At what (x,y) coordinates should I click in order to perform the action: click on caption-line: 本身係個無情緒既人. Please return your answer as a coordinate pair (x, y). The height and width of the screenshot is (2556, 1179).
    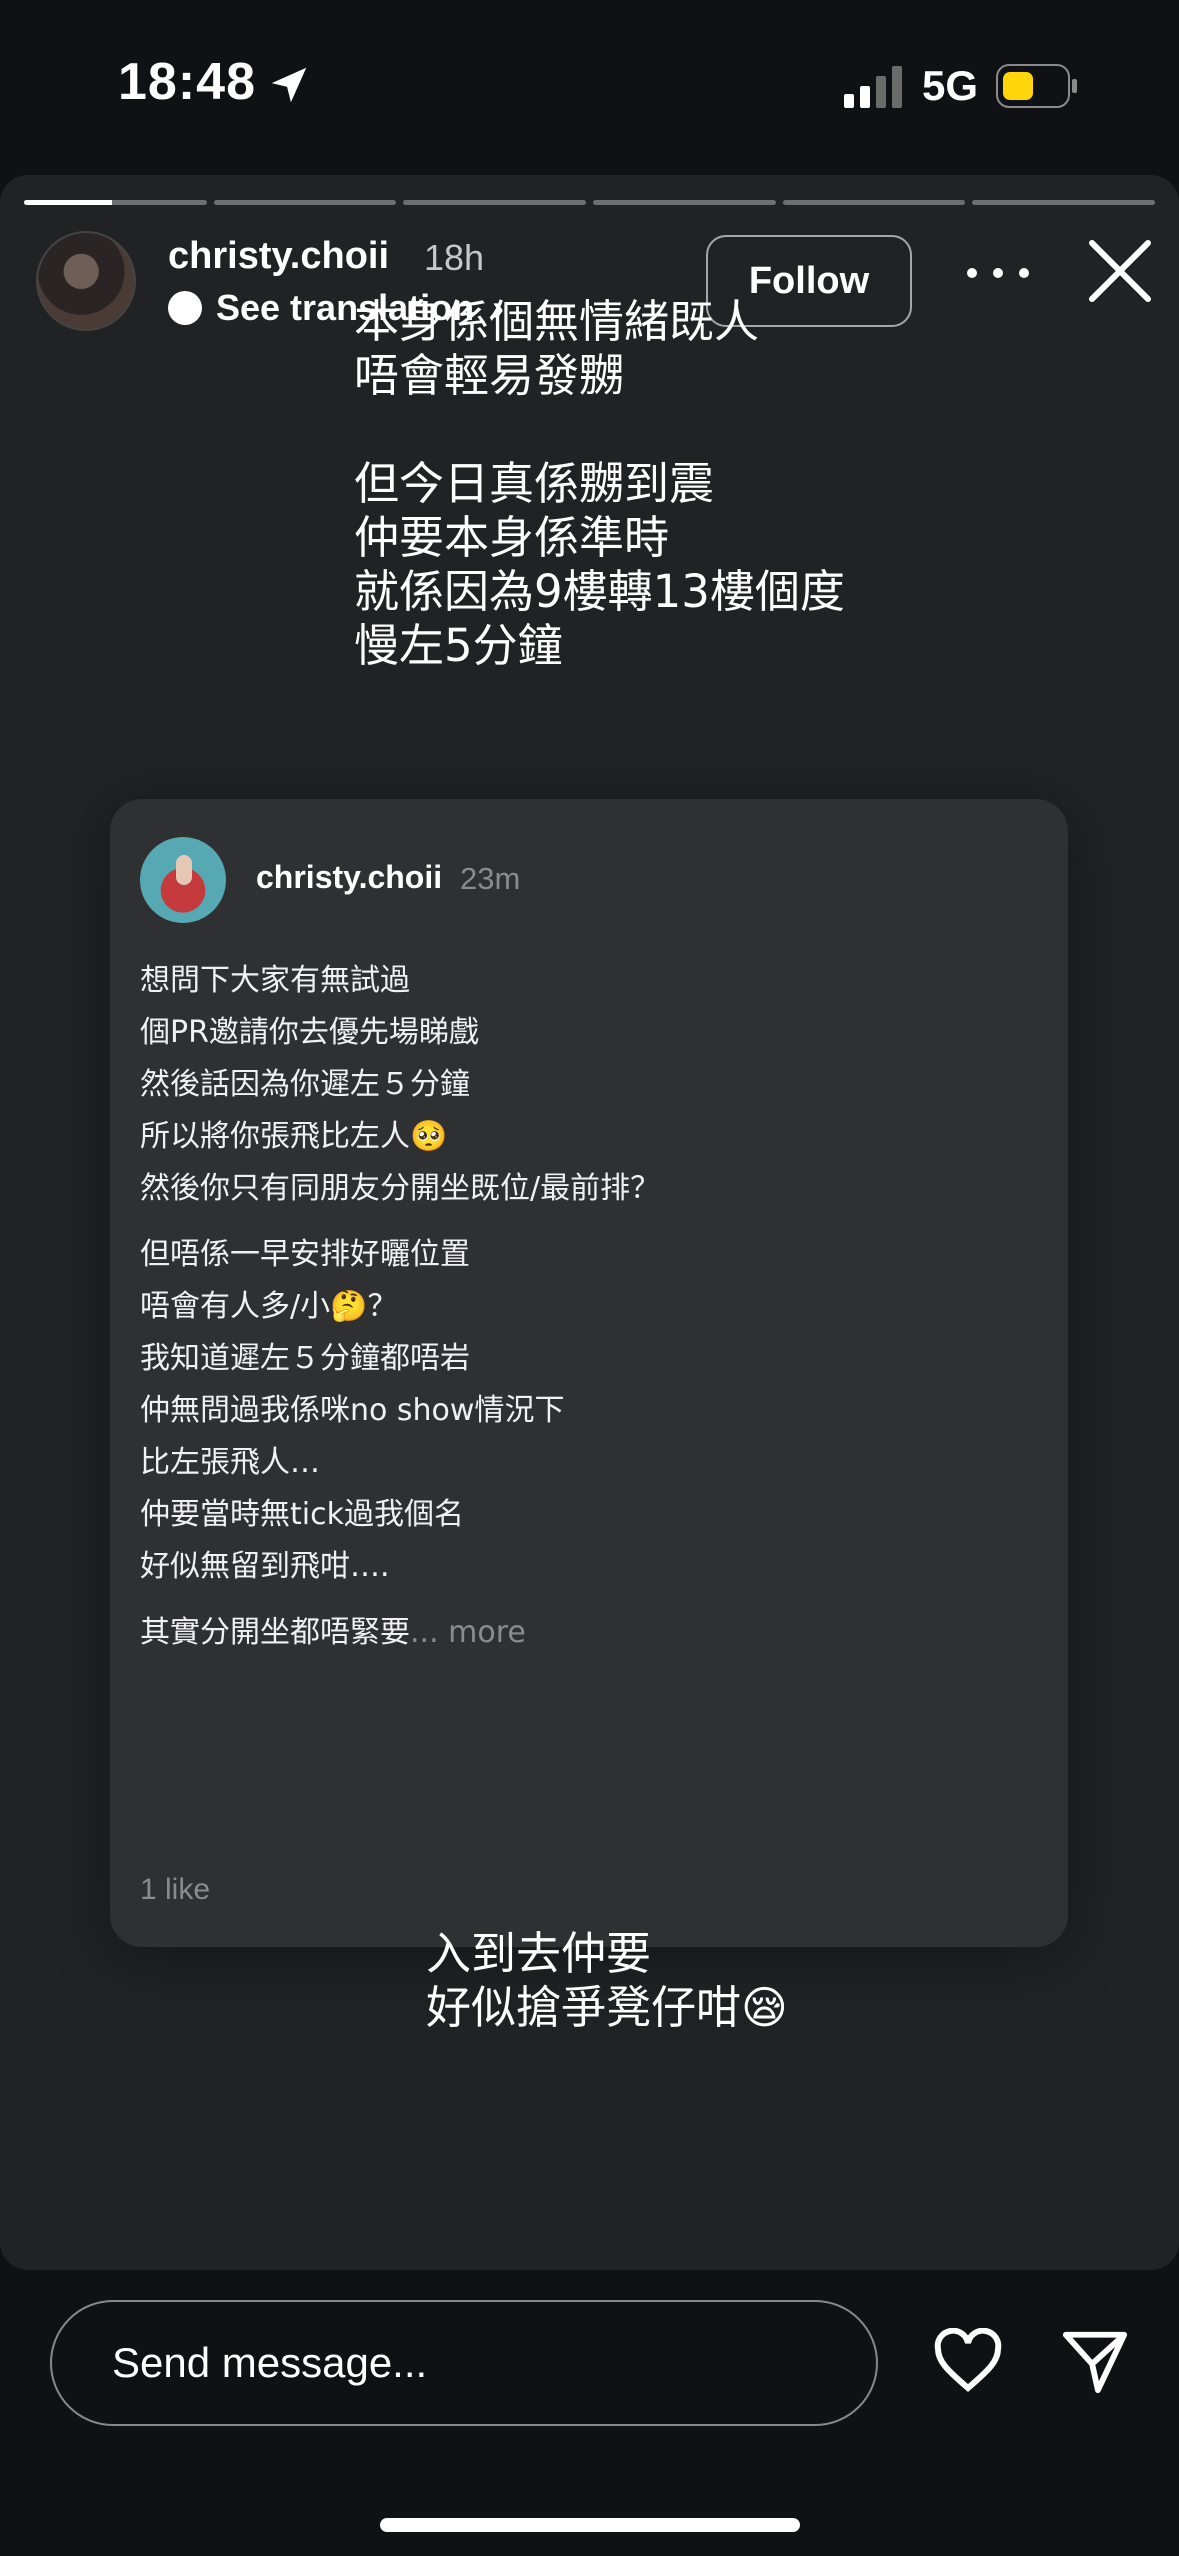
    Looking at the image, I should click on (557, 321).